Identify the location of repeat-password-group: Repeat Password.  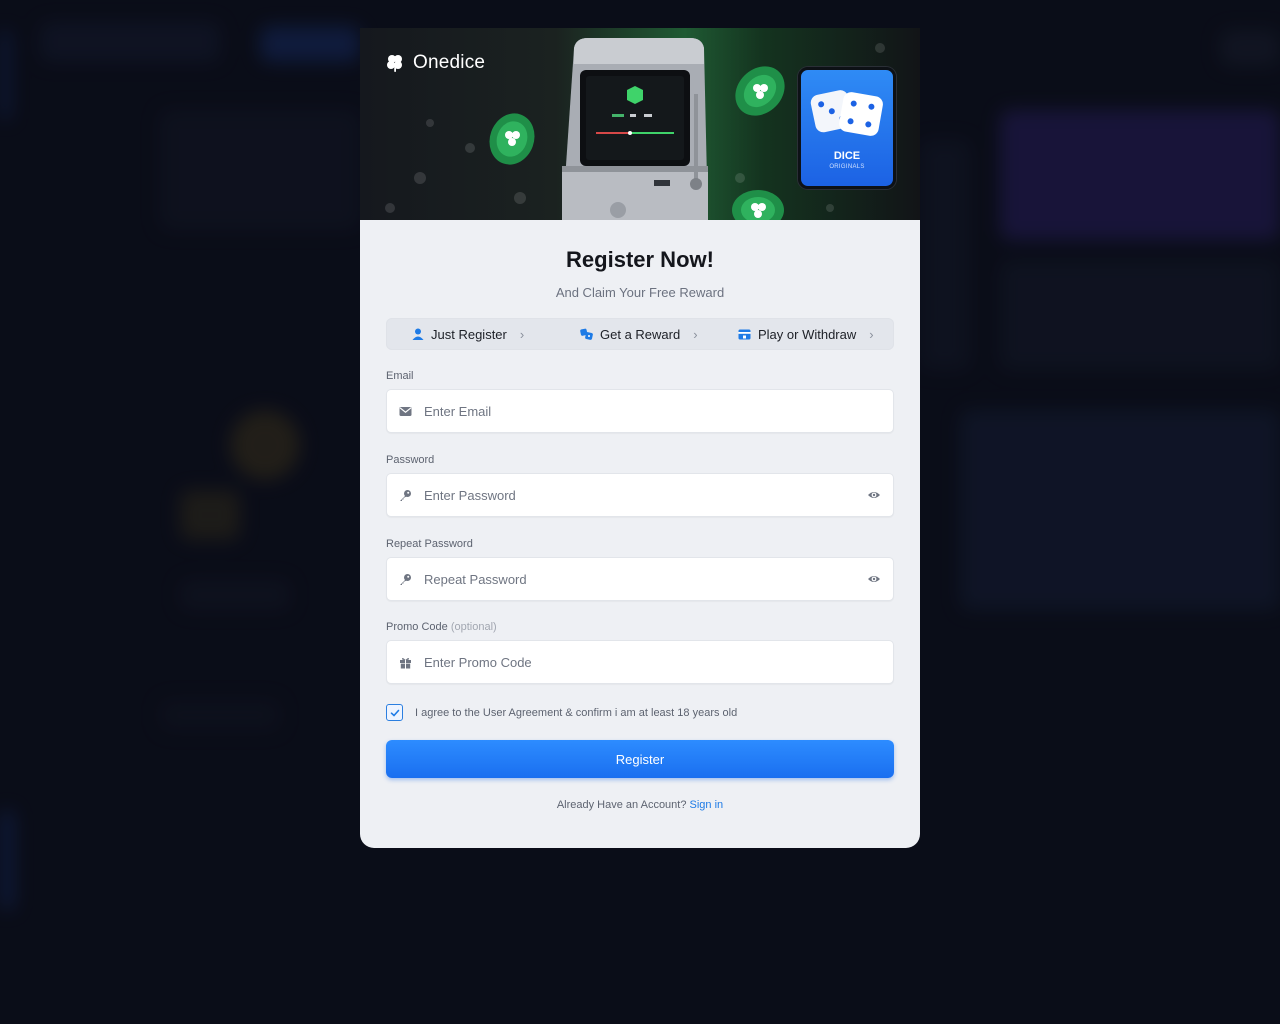
(640, 569).